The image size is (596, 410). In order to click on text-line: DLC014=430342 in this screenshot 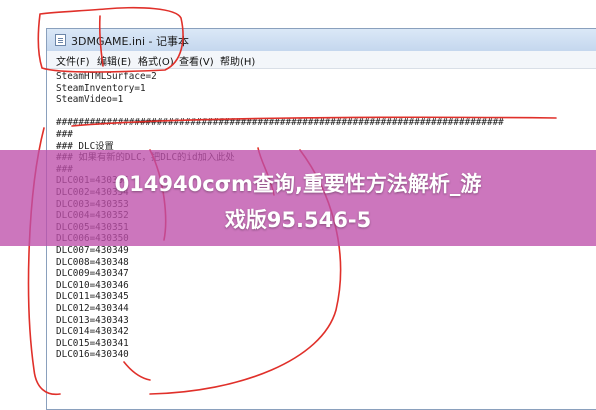, I will do `click(92, 332)`.